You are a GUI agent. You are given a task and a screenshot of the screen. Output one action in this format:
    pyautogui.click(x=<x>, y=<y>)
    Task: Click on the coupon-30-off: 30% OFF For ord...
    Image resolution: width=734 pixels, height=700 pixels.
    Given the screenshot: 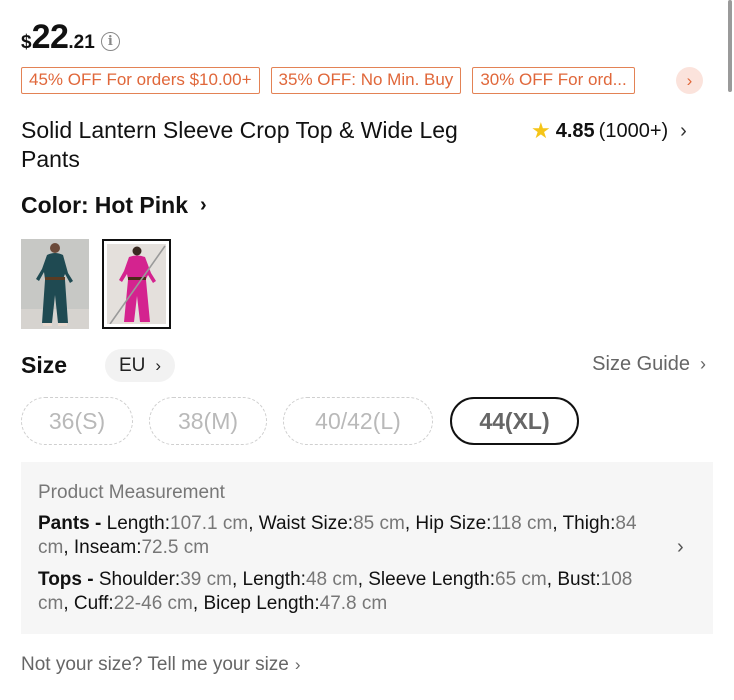 What is the action you would take?
    pyautogui.click(x=553, y=80)
    